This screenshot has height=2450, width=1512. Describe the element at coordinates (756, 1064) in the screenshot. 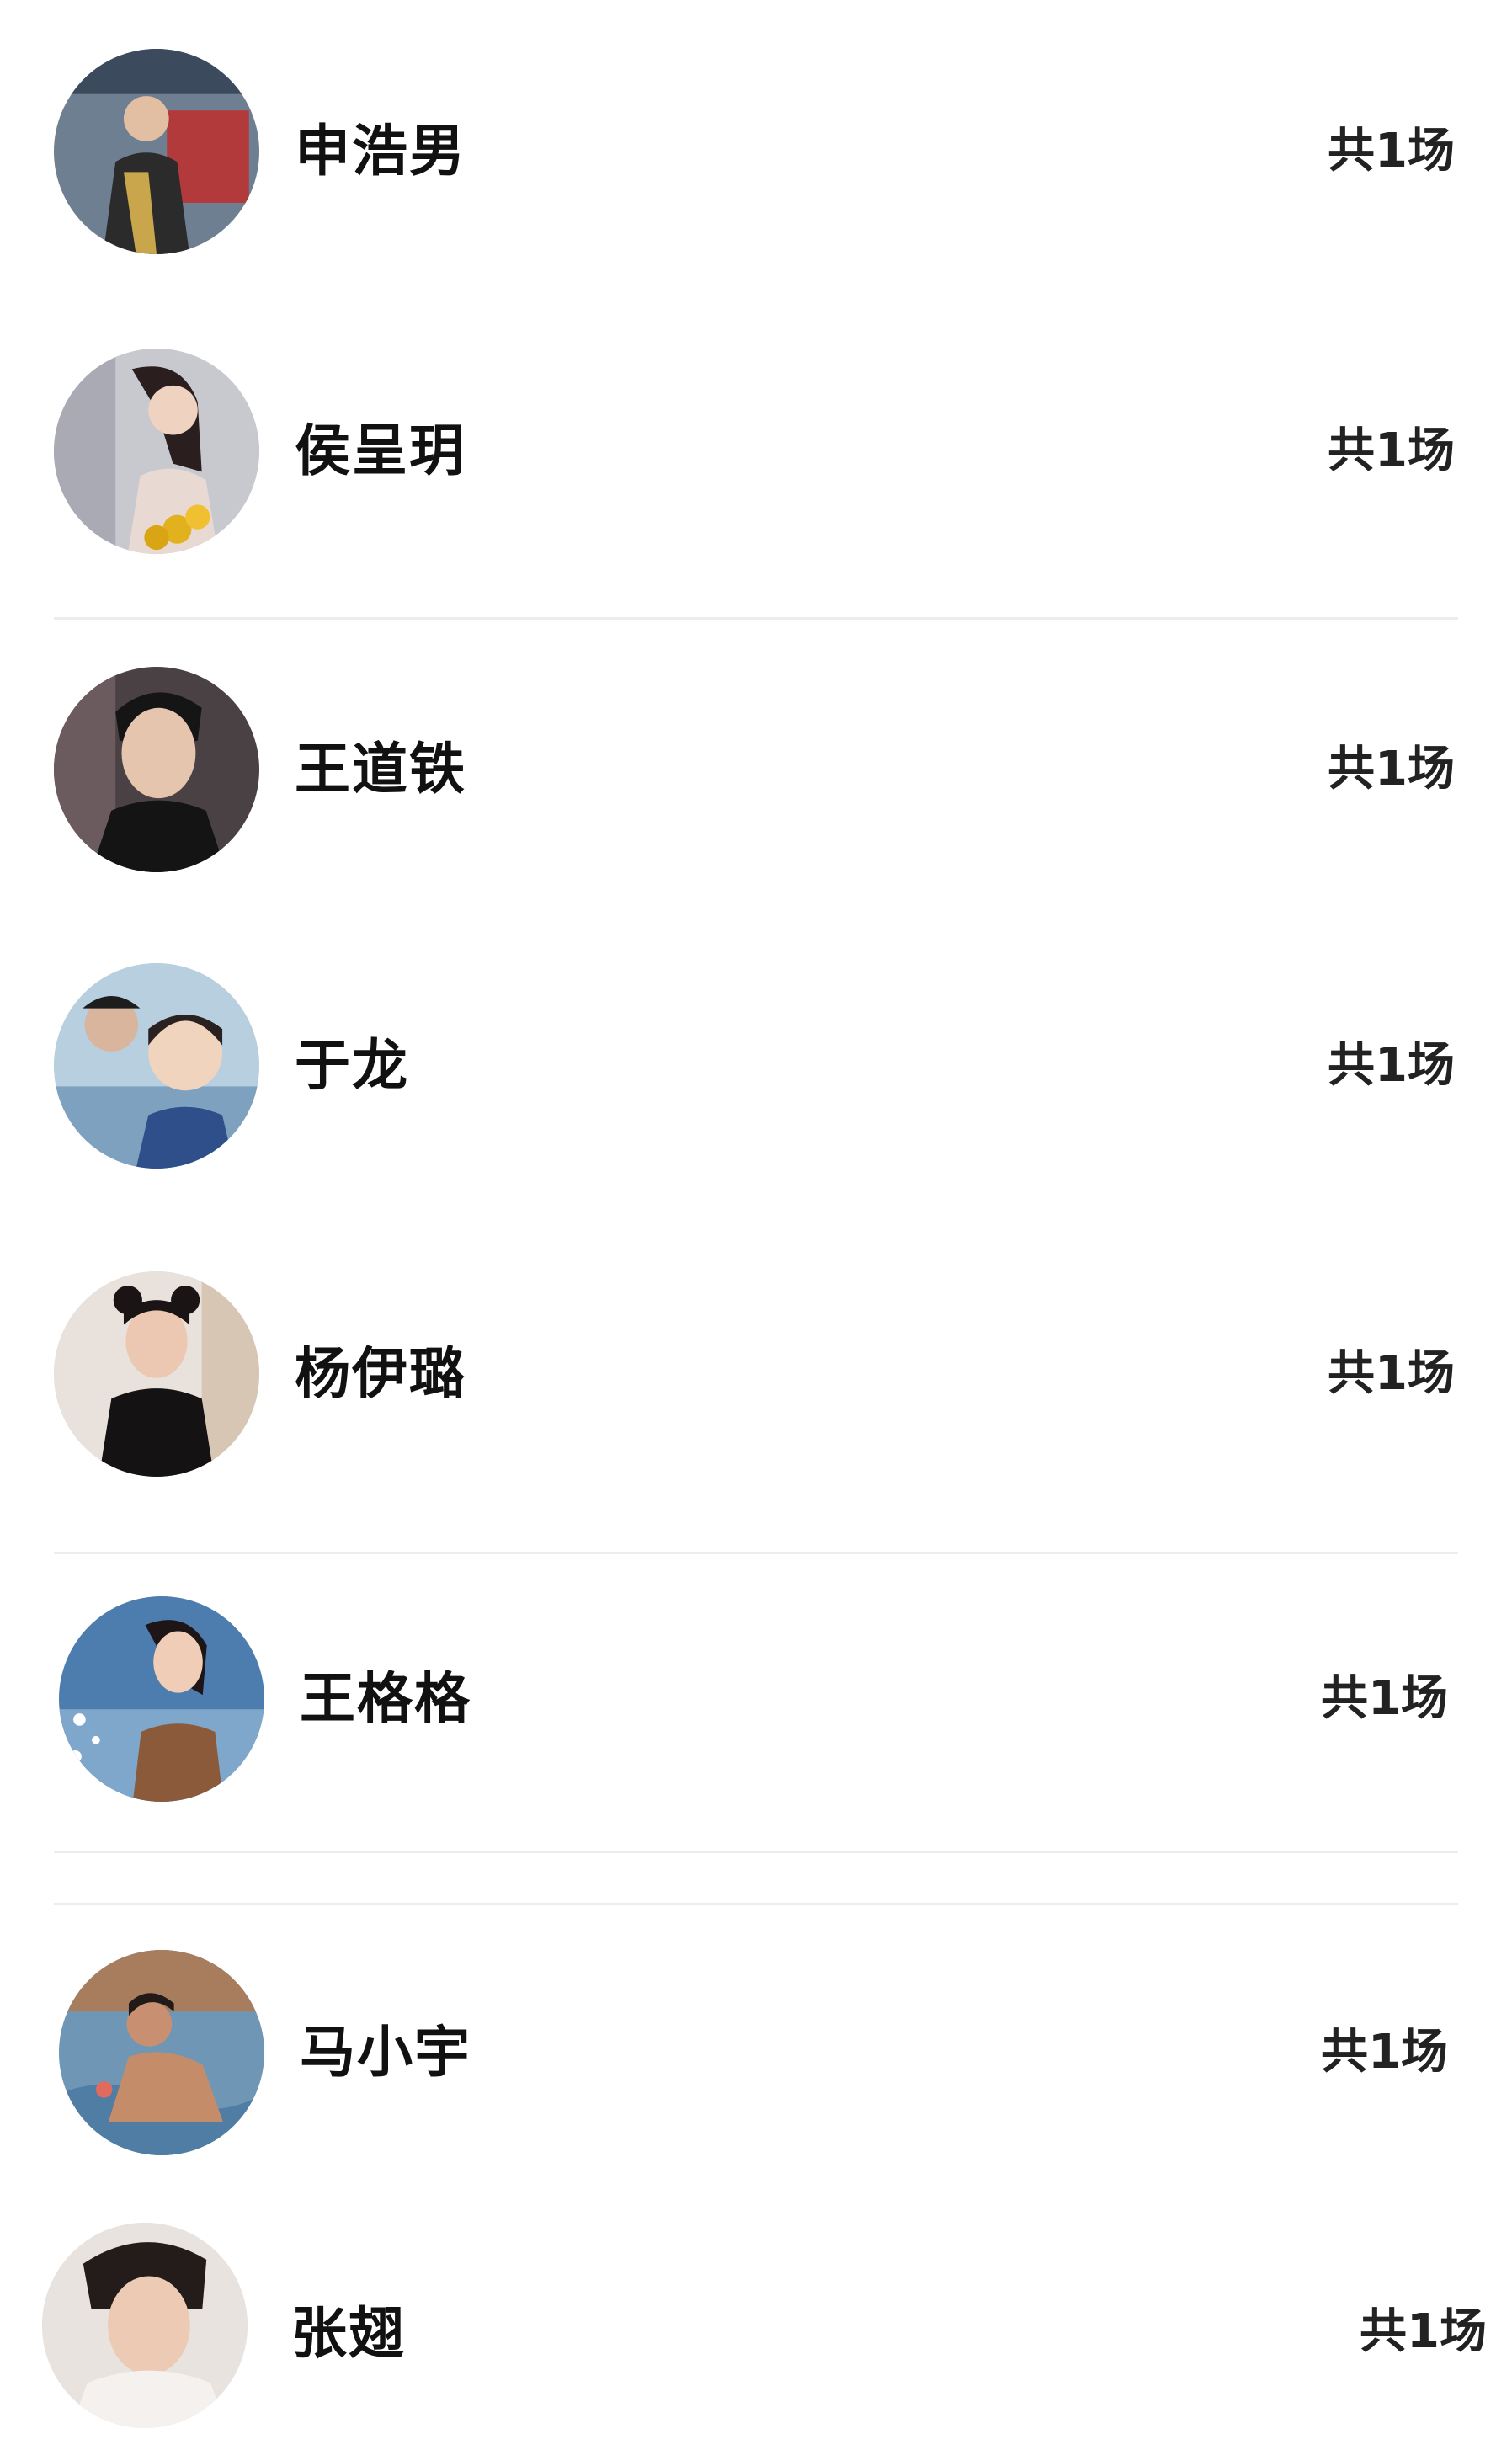

I see `performer-row: 于龙 共1场` at that location.